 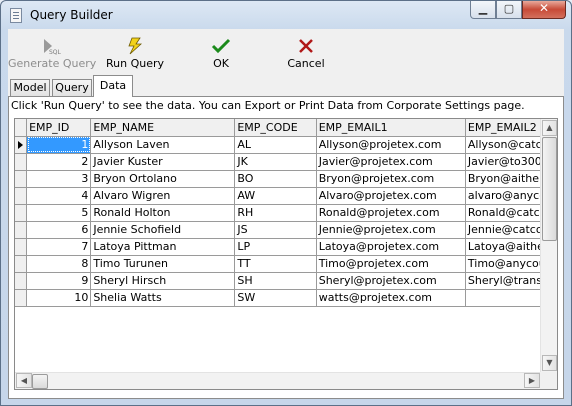 I want to click on tab-model: Model, so click(x=30, y=87).